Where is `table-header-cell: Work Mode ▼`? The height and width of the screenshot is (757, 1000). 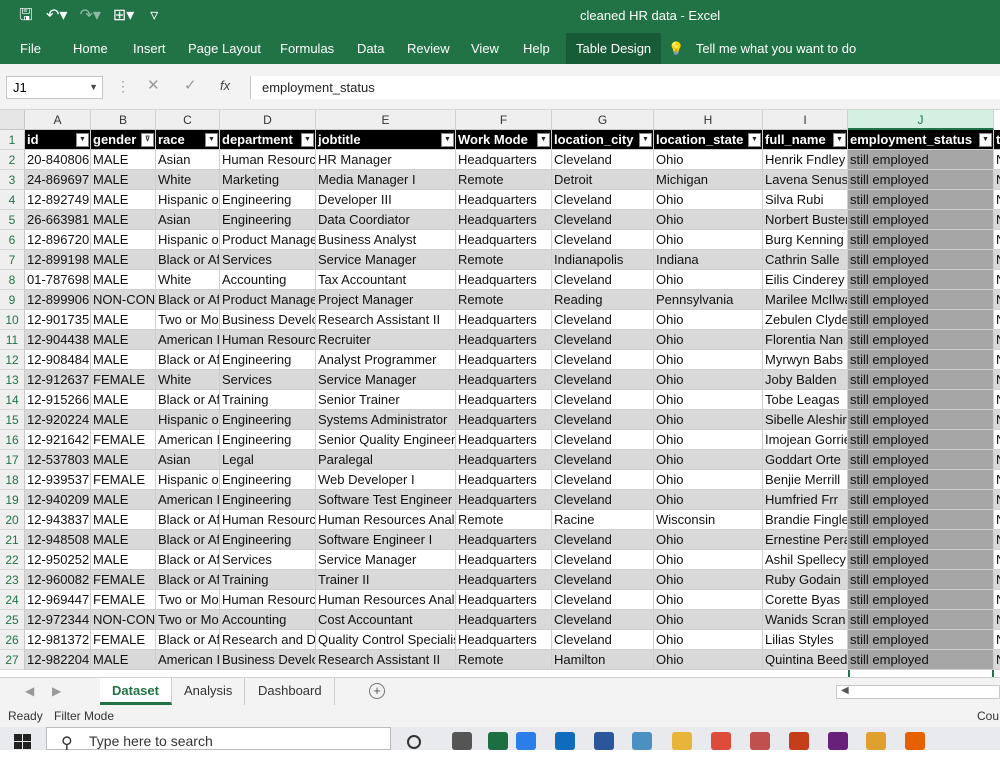
table-header-cell: Work Mode ▼ is located at coordinates (504, 140).